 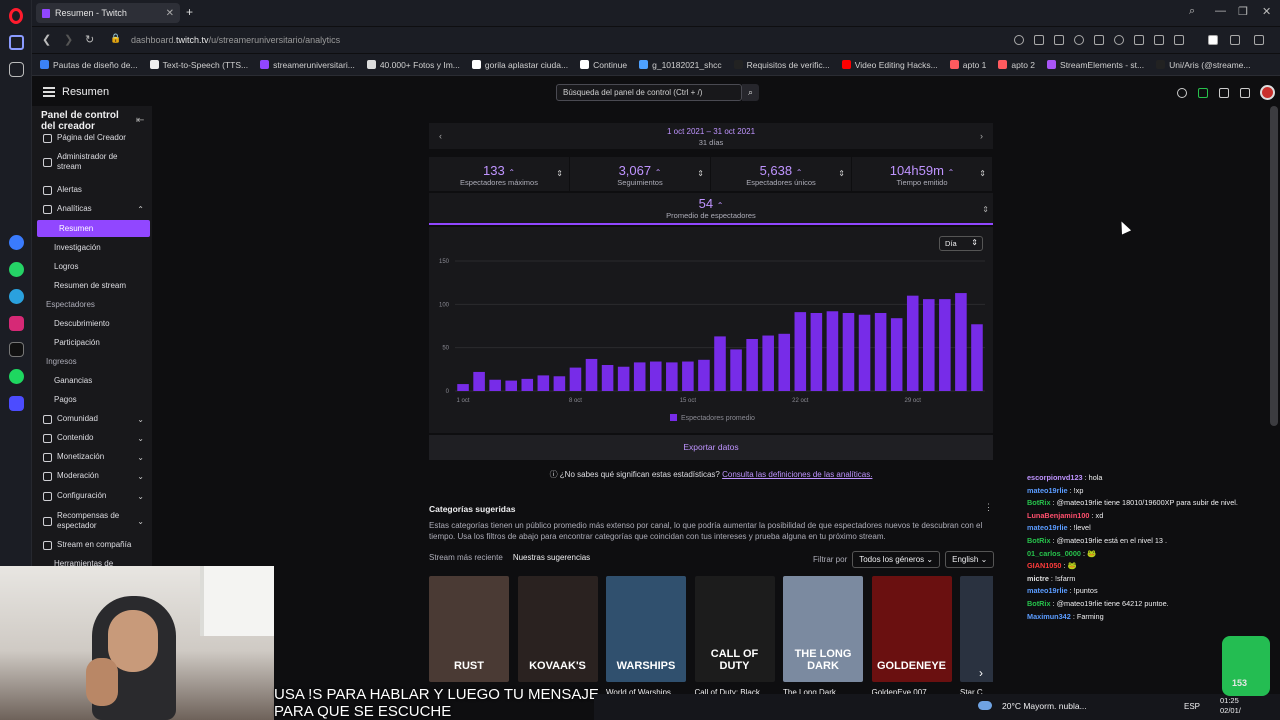 What do you see at coordinates (1274, 266) in the screenshot?
I see `scrollbar` at bounding box center [1274, 266].